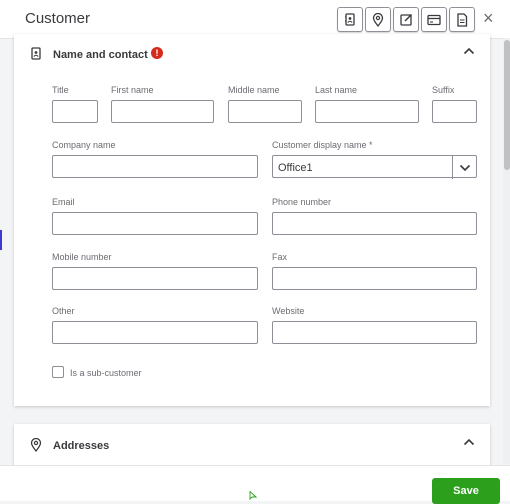  Describe the element at coordinates (374, 223) in the screenshot. I see `phone-input` at that location.